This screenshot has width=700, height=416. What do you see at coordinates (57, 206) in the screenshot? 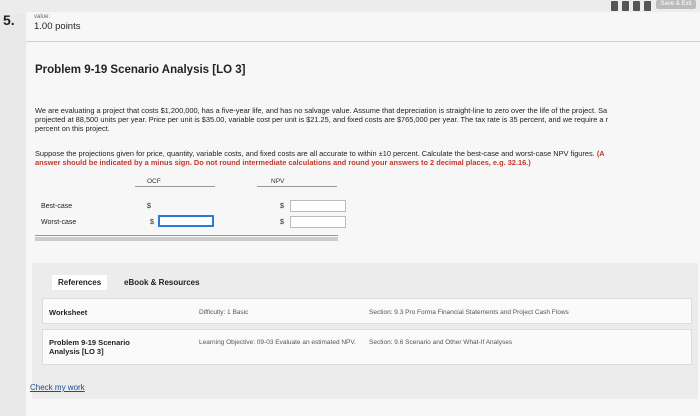
I see `row-label-best-case: Best-case` at bounding box center [57, 206].